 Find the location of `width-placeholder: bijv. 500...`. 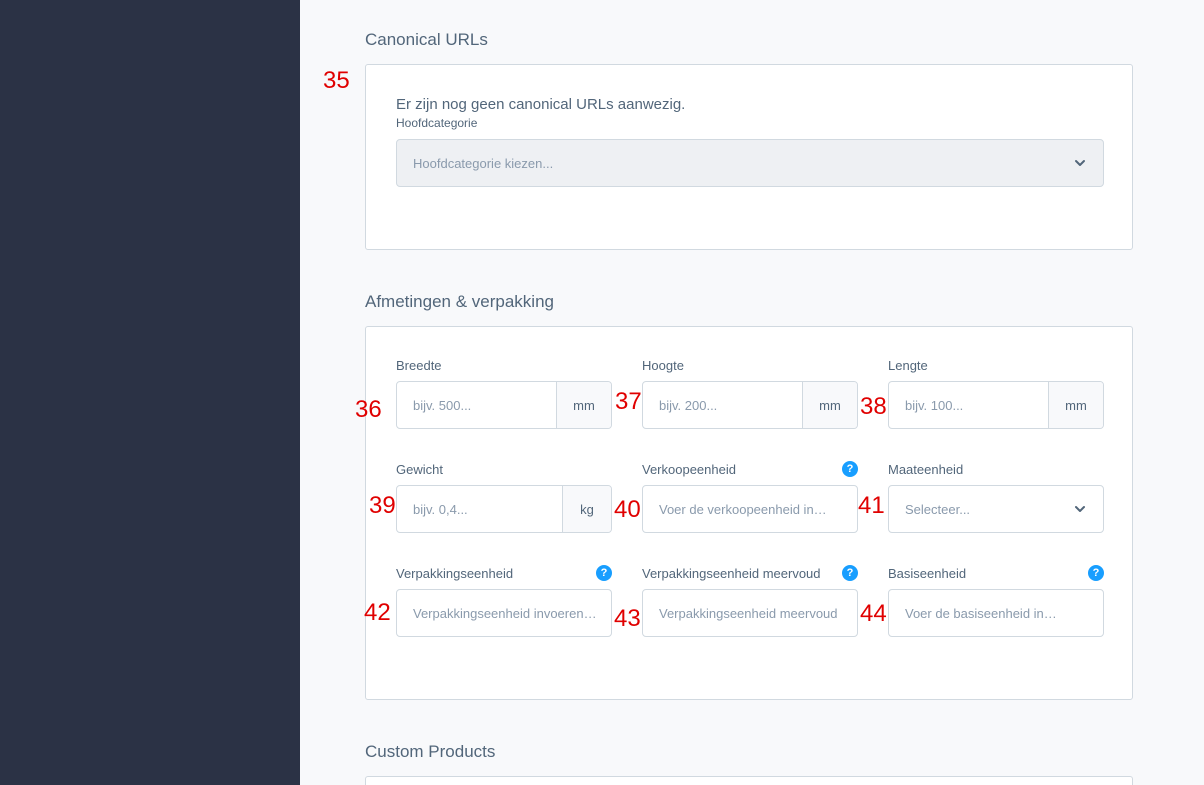

width-placeholder: bijv. 500... is located at coordinates (442, 405).